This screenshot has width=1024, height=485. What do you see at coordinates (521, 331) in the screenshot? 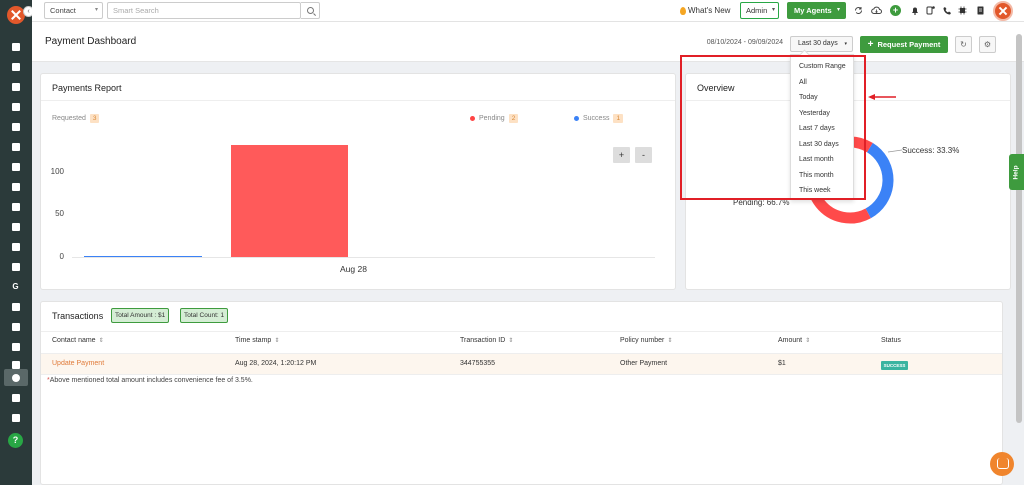
I see `table-divider` at bounding box center [521, 331].